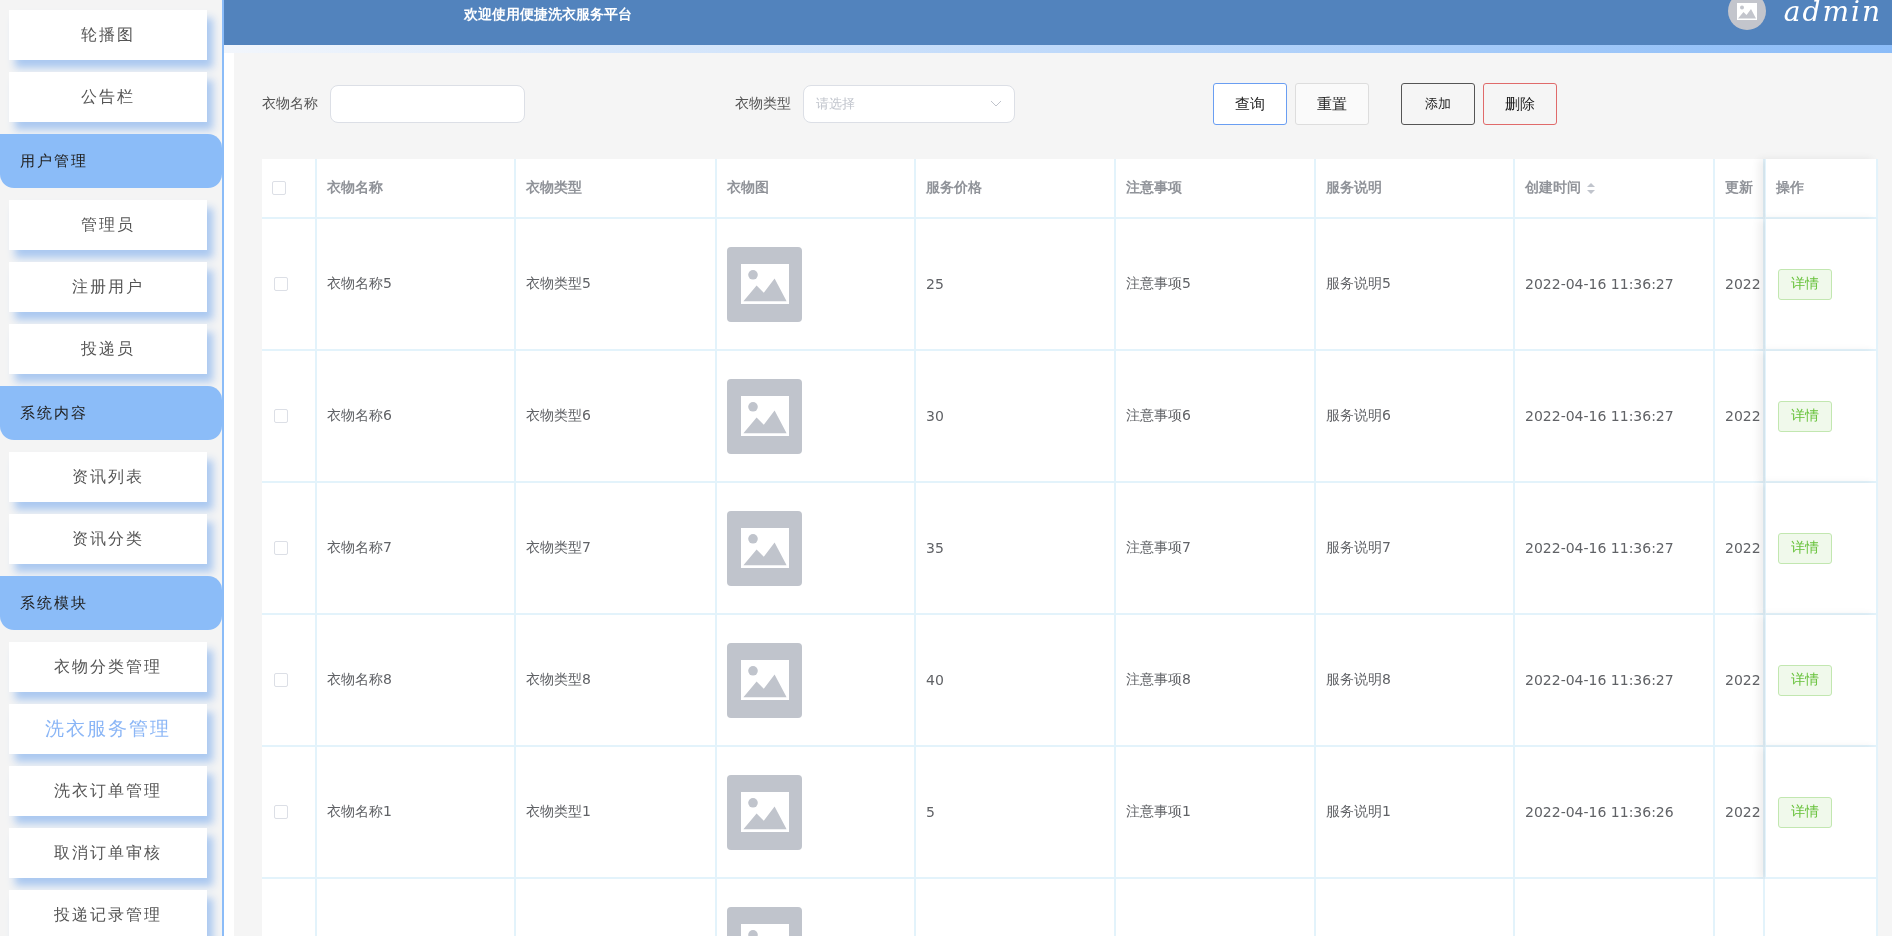 Image resolution: width=1892 pixels, height=936 pixels. Describe the element at coordinates (359, 812) in the screenshot. I see `table-cell: 衣物名称1` at that location.